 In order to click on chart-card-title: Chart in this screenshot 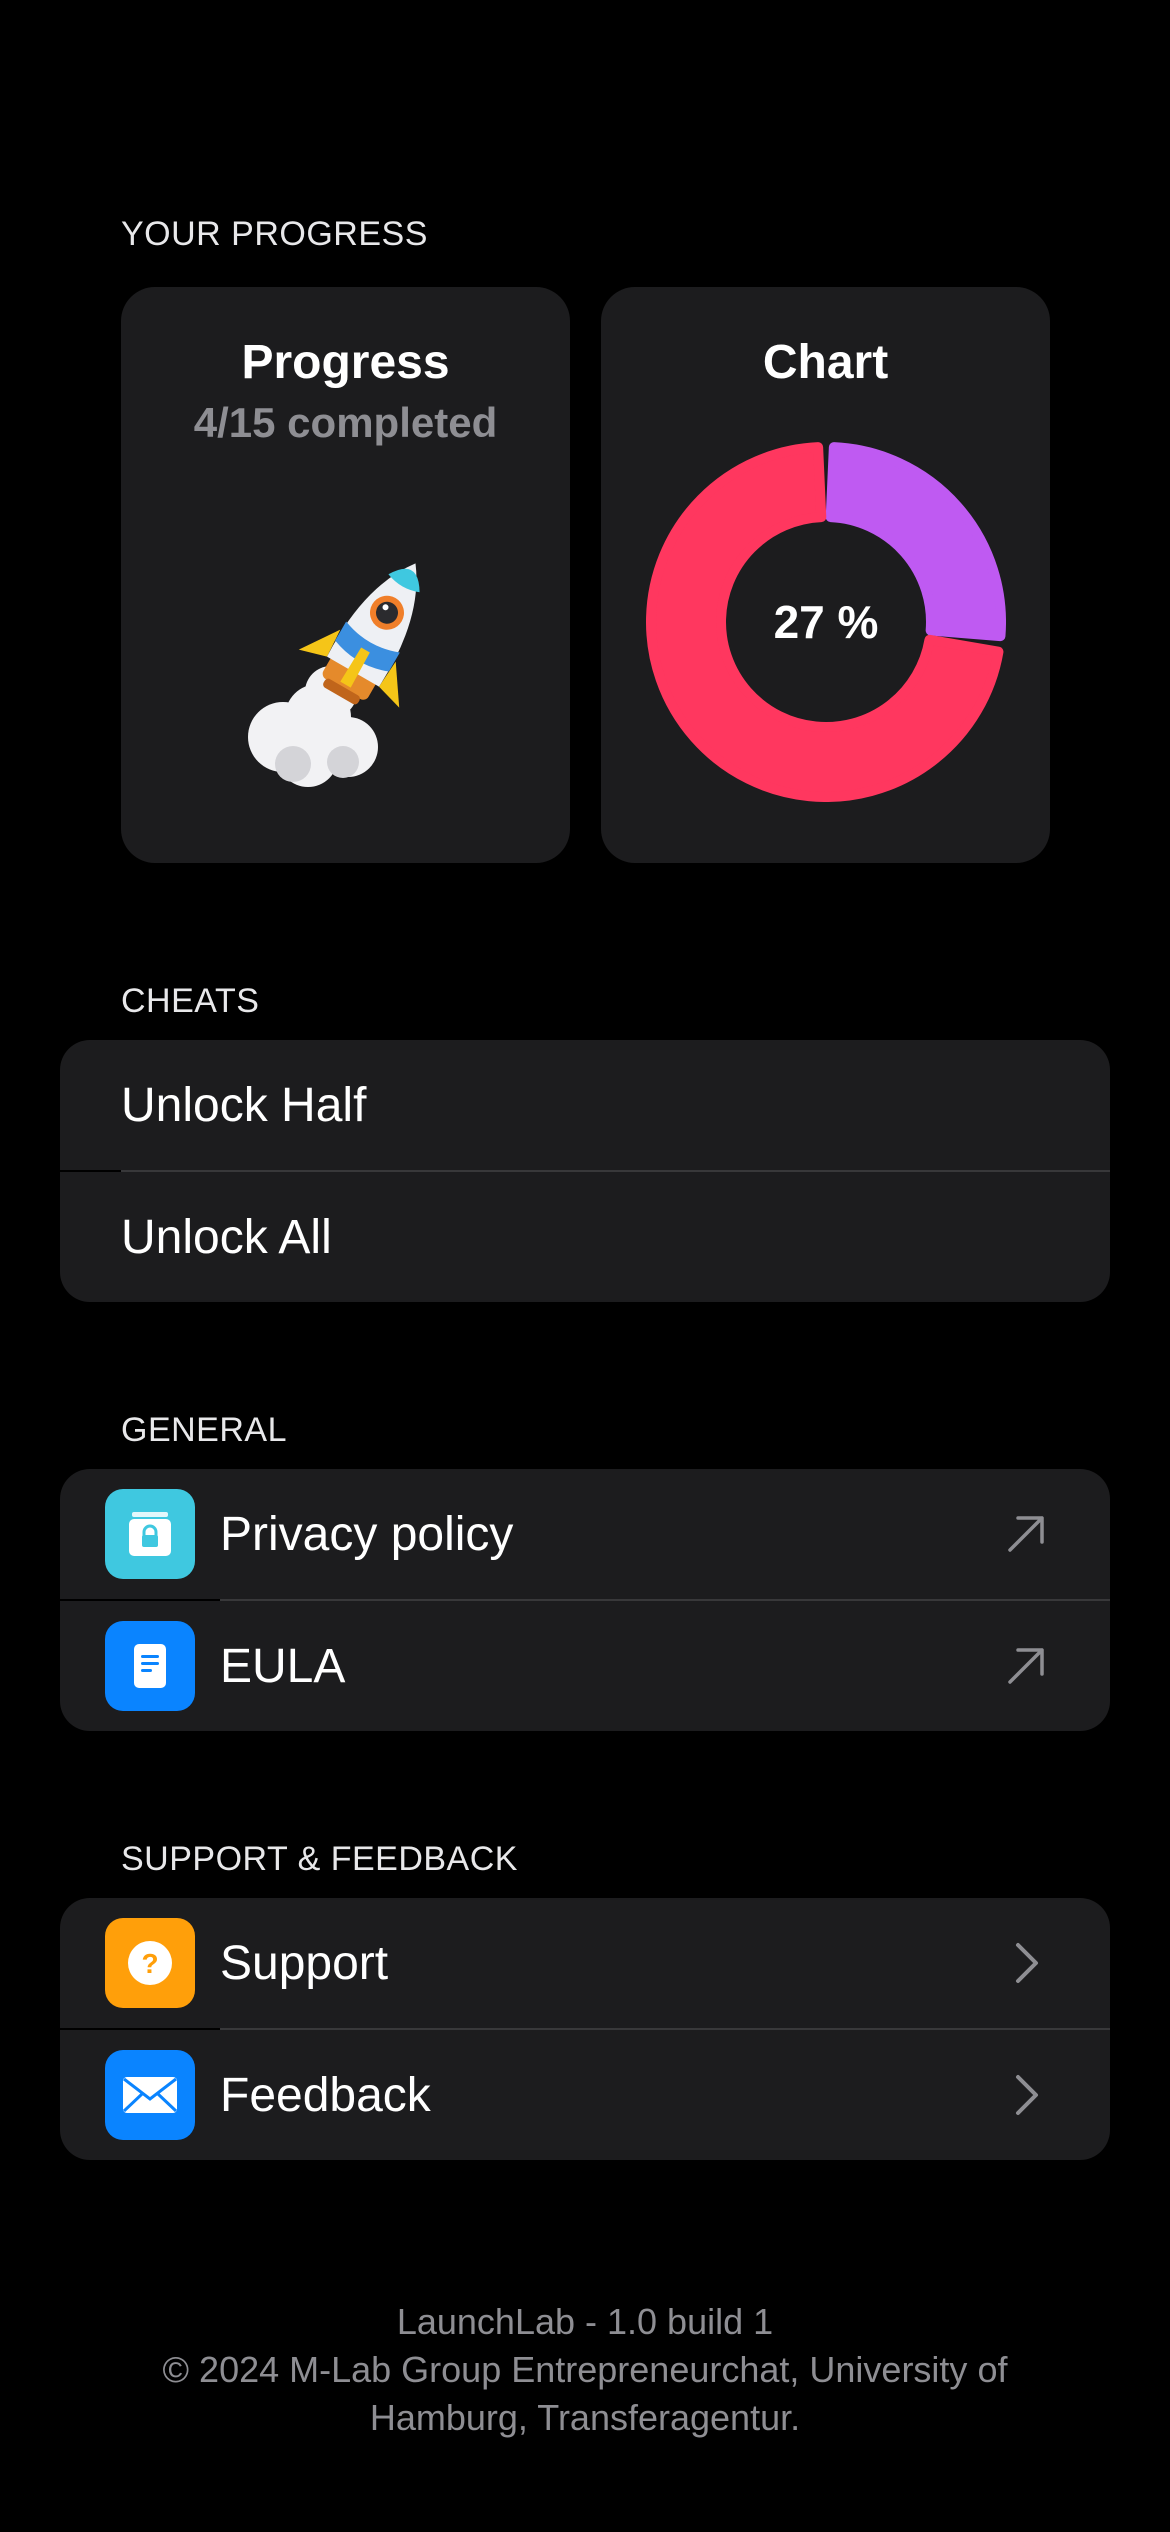, I will do `click(825, 362)`.